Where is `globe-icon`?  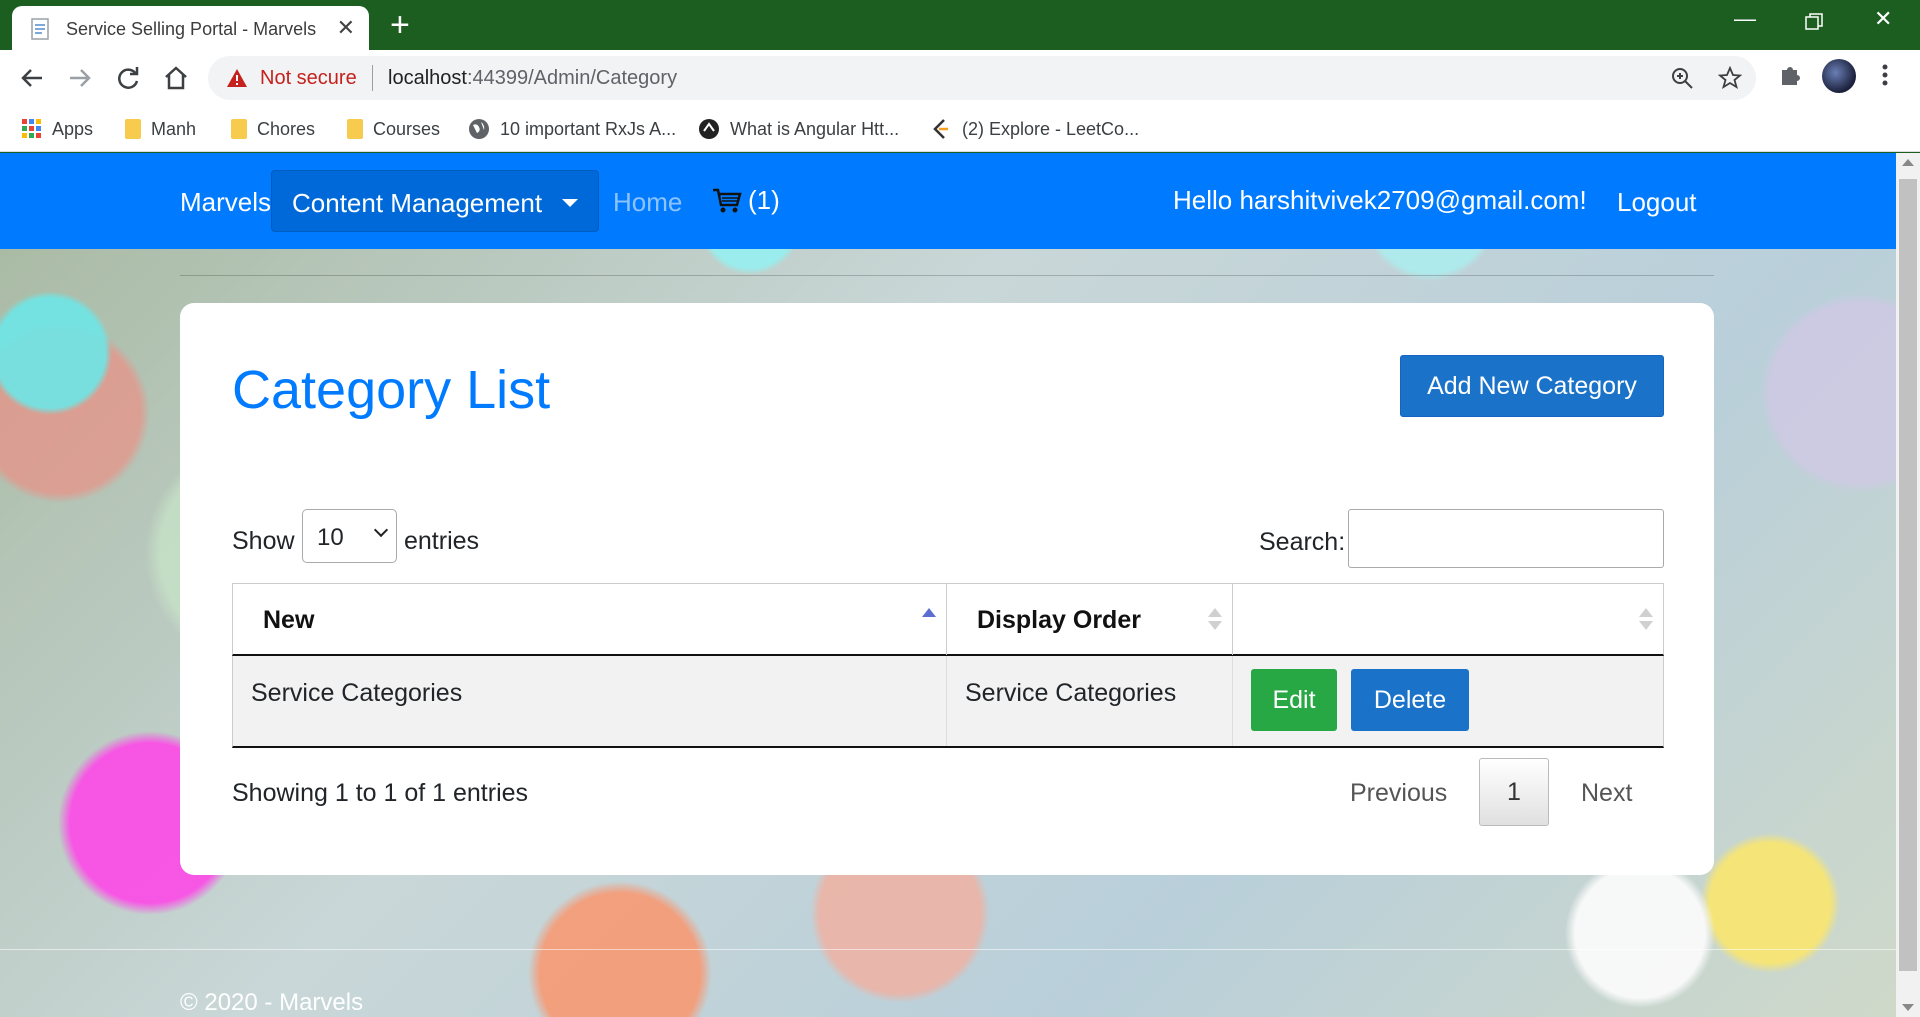 globe-icon is located at coordinates (479, 129).